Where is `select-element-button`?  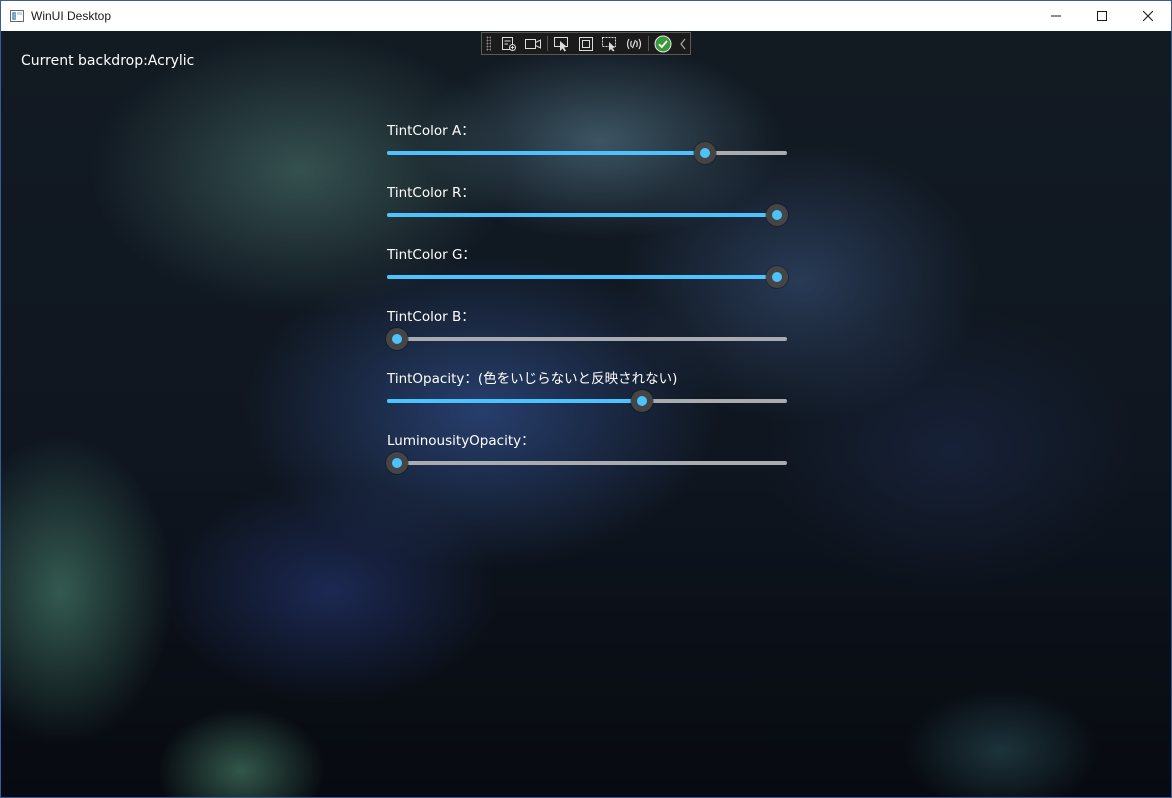 select-element-button is located at coordinates (562, 43).